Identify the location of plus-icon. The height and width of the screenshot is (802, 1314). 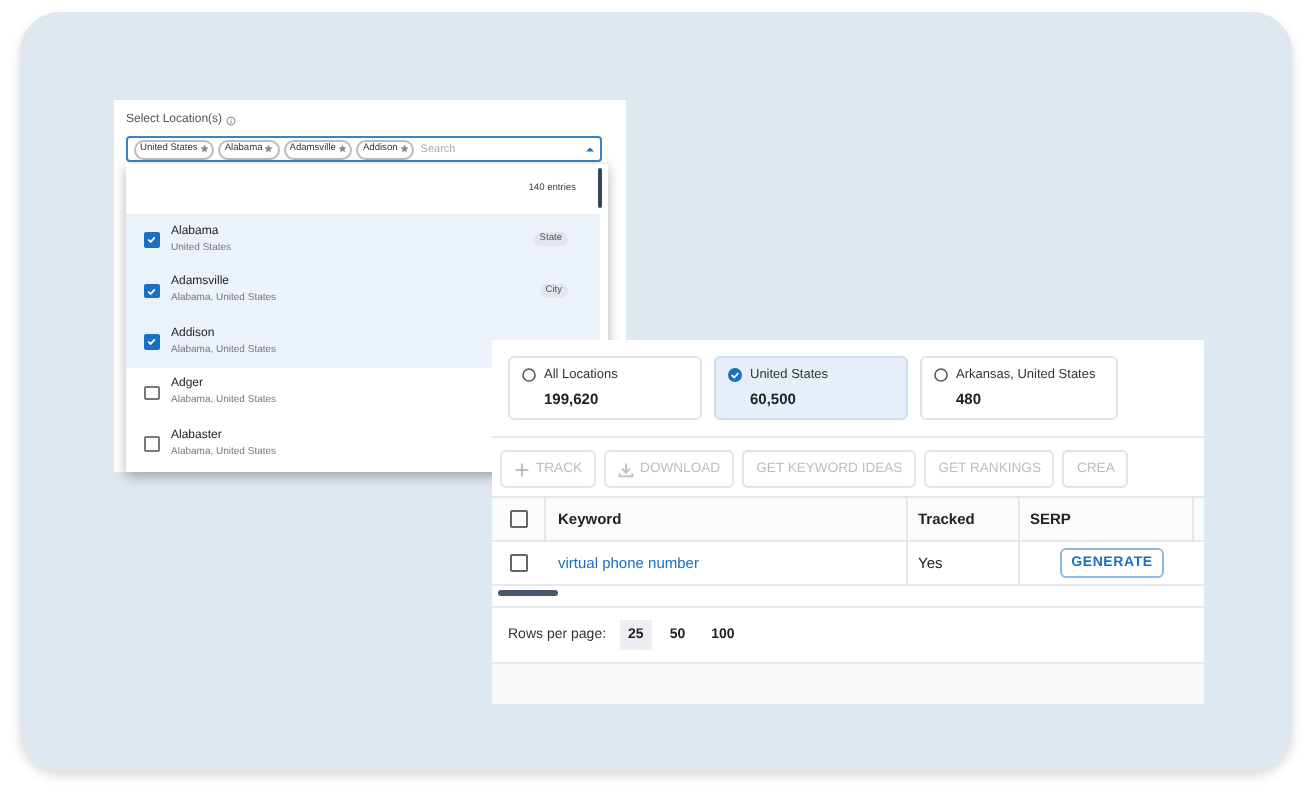
(522, 469).